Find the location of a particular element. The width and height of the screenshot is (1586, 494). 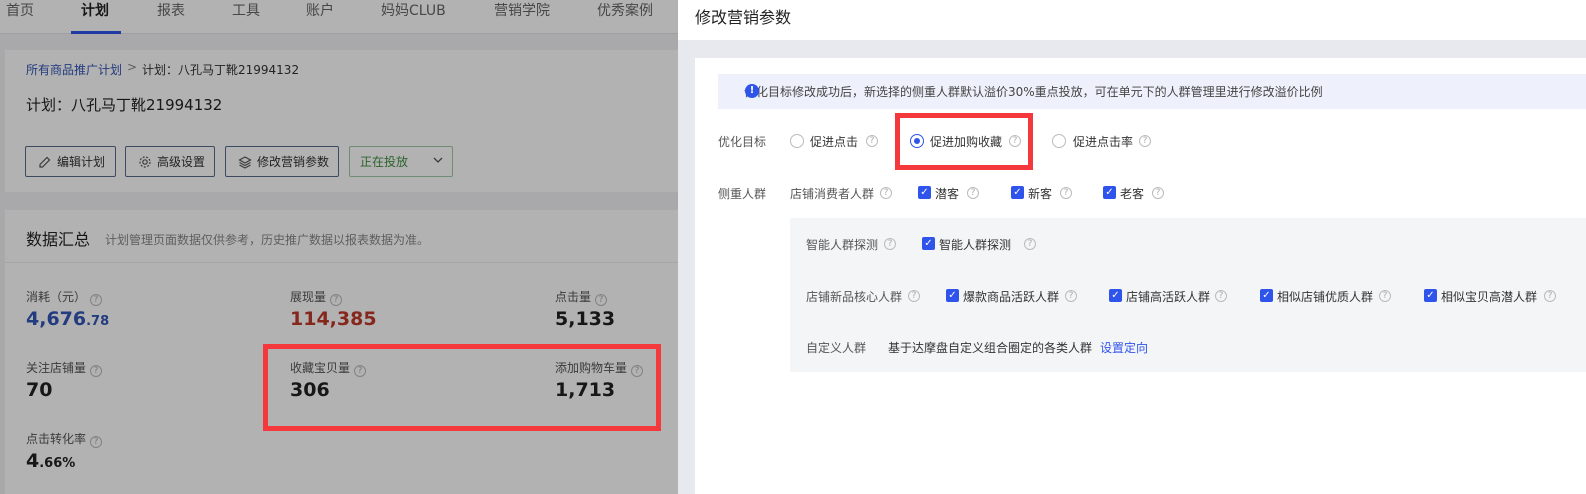

checkbox-potential: ✓ is located at coordinates (924, 192).